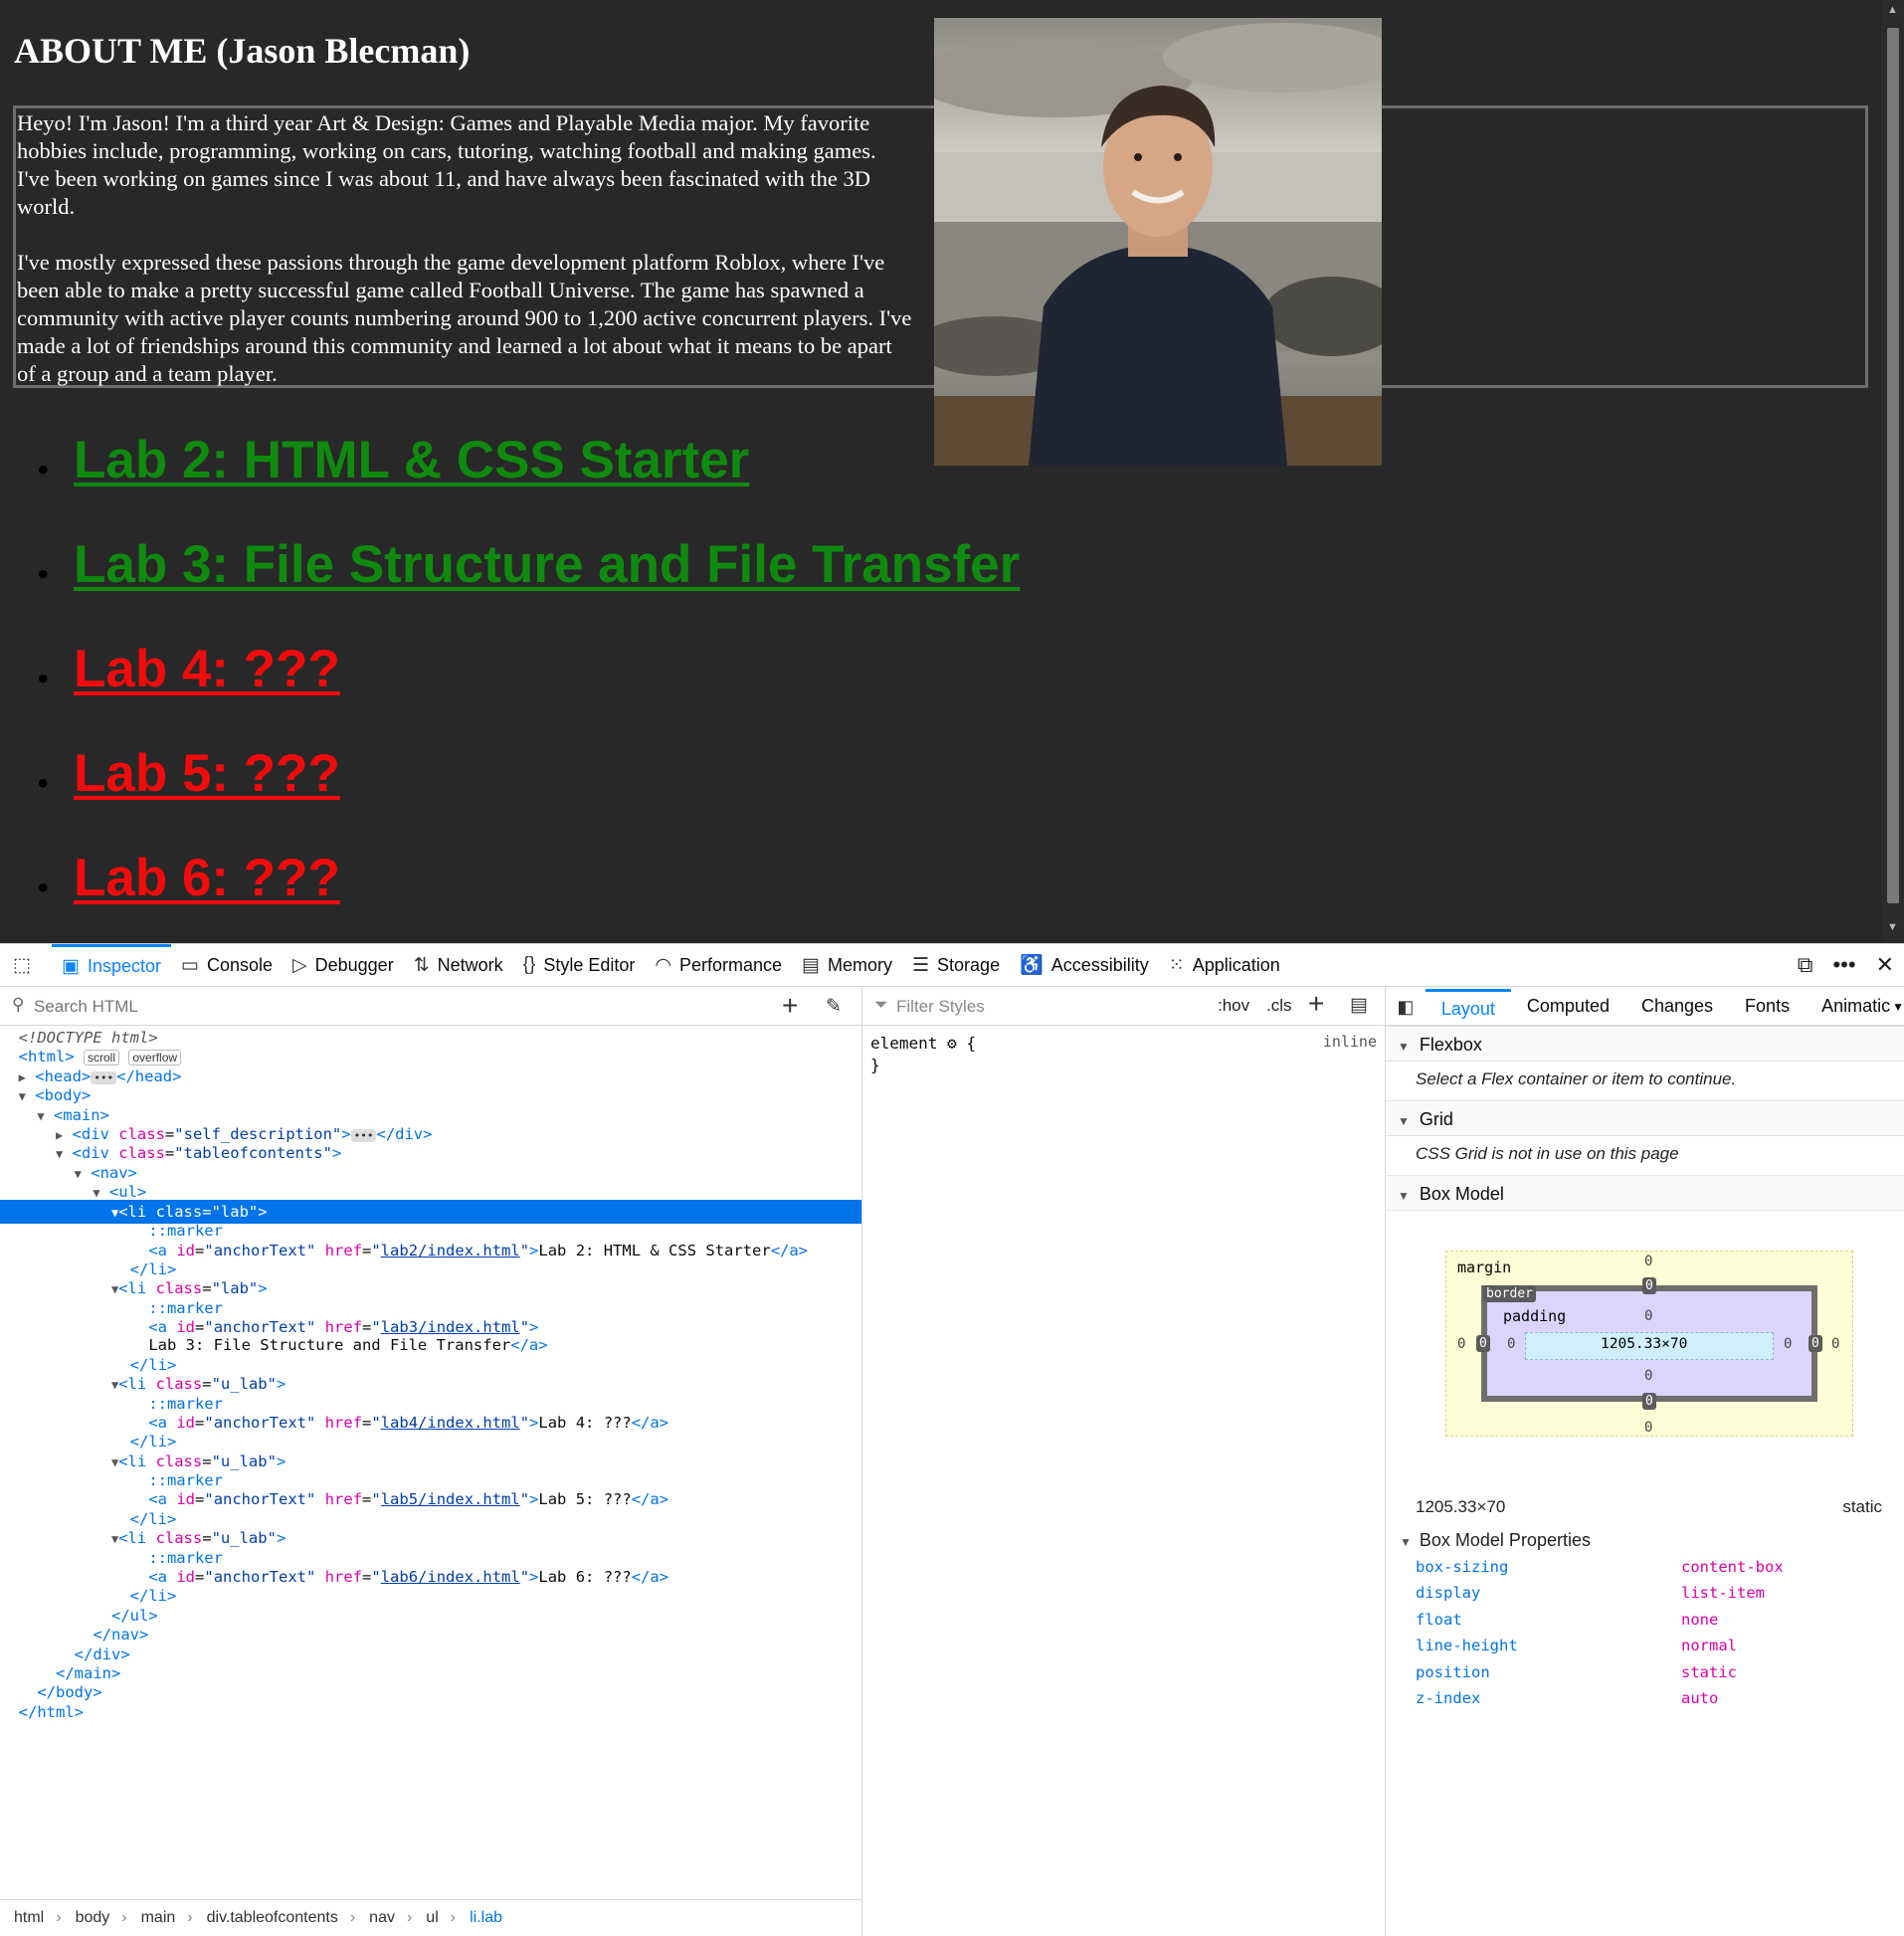 The width and height of the screenshot is (1904, 1936). What do you see at coordinates (1495, 1540) in the screenshot?
I see `box-model-properties-header: ▼ Box Model Properties` at bounding box center [1495, 1540].